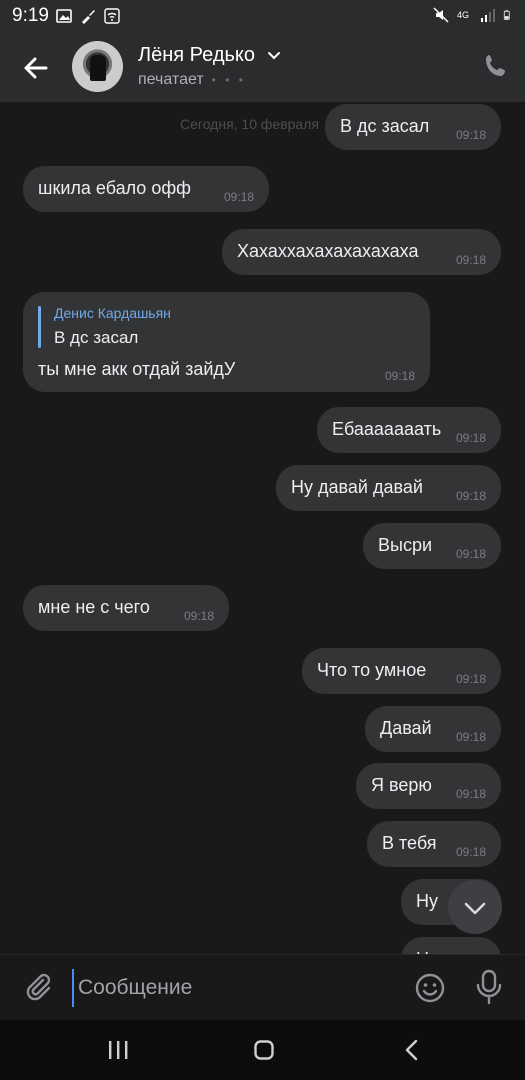  I want to click on message-composer, so click(262, 987).